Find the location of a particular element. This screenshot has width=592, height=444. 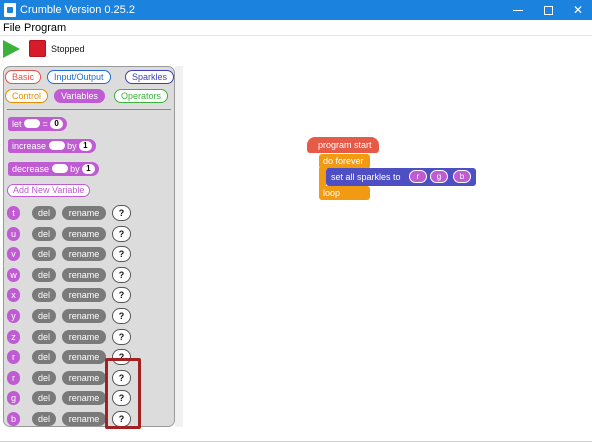

stop-icon is located at coordinates (37, 48).